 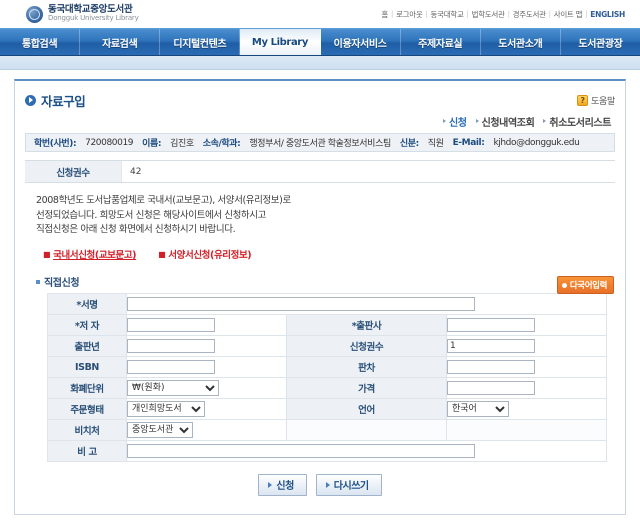 What do you see at coordinates (173, 388) in the screenshot?
I see `currency-select: ₩(원화)$(달러)¥(엔화)€(유로)` at bounding box center [173, 388].